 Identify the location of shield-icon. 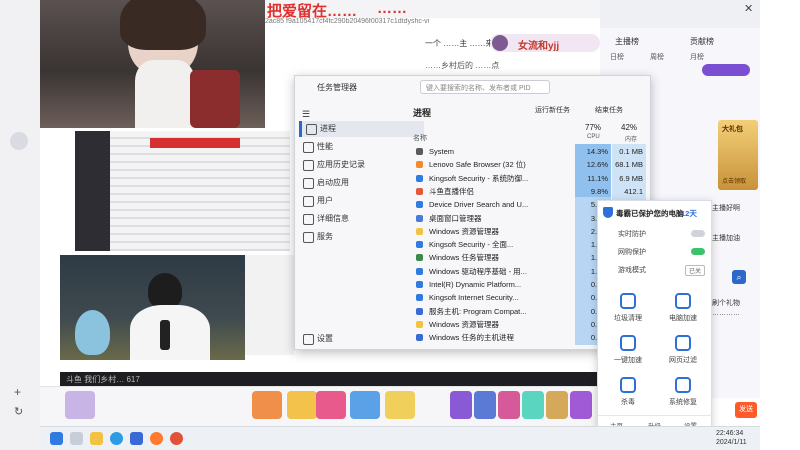
(608, 212).